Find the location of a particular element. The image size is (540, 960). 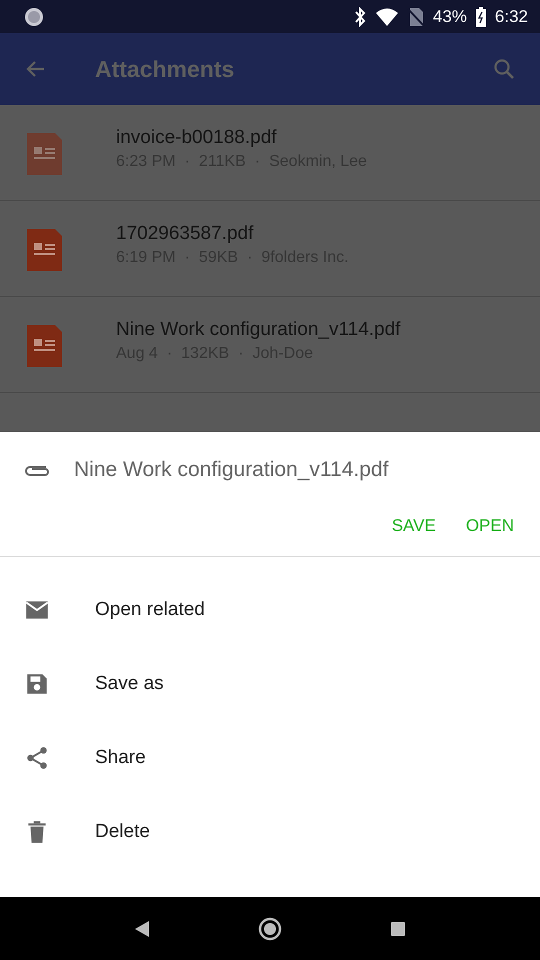

action-button: OPEN is located at coordinates (490, 526).